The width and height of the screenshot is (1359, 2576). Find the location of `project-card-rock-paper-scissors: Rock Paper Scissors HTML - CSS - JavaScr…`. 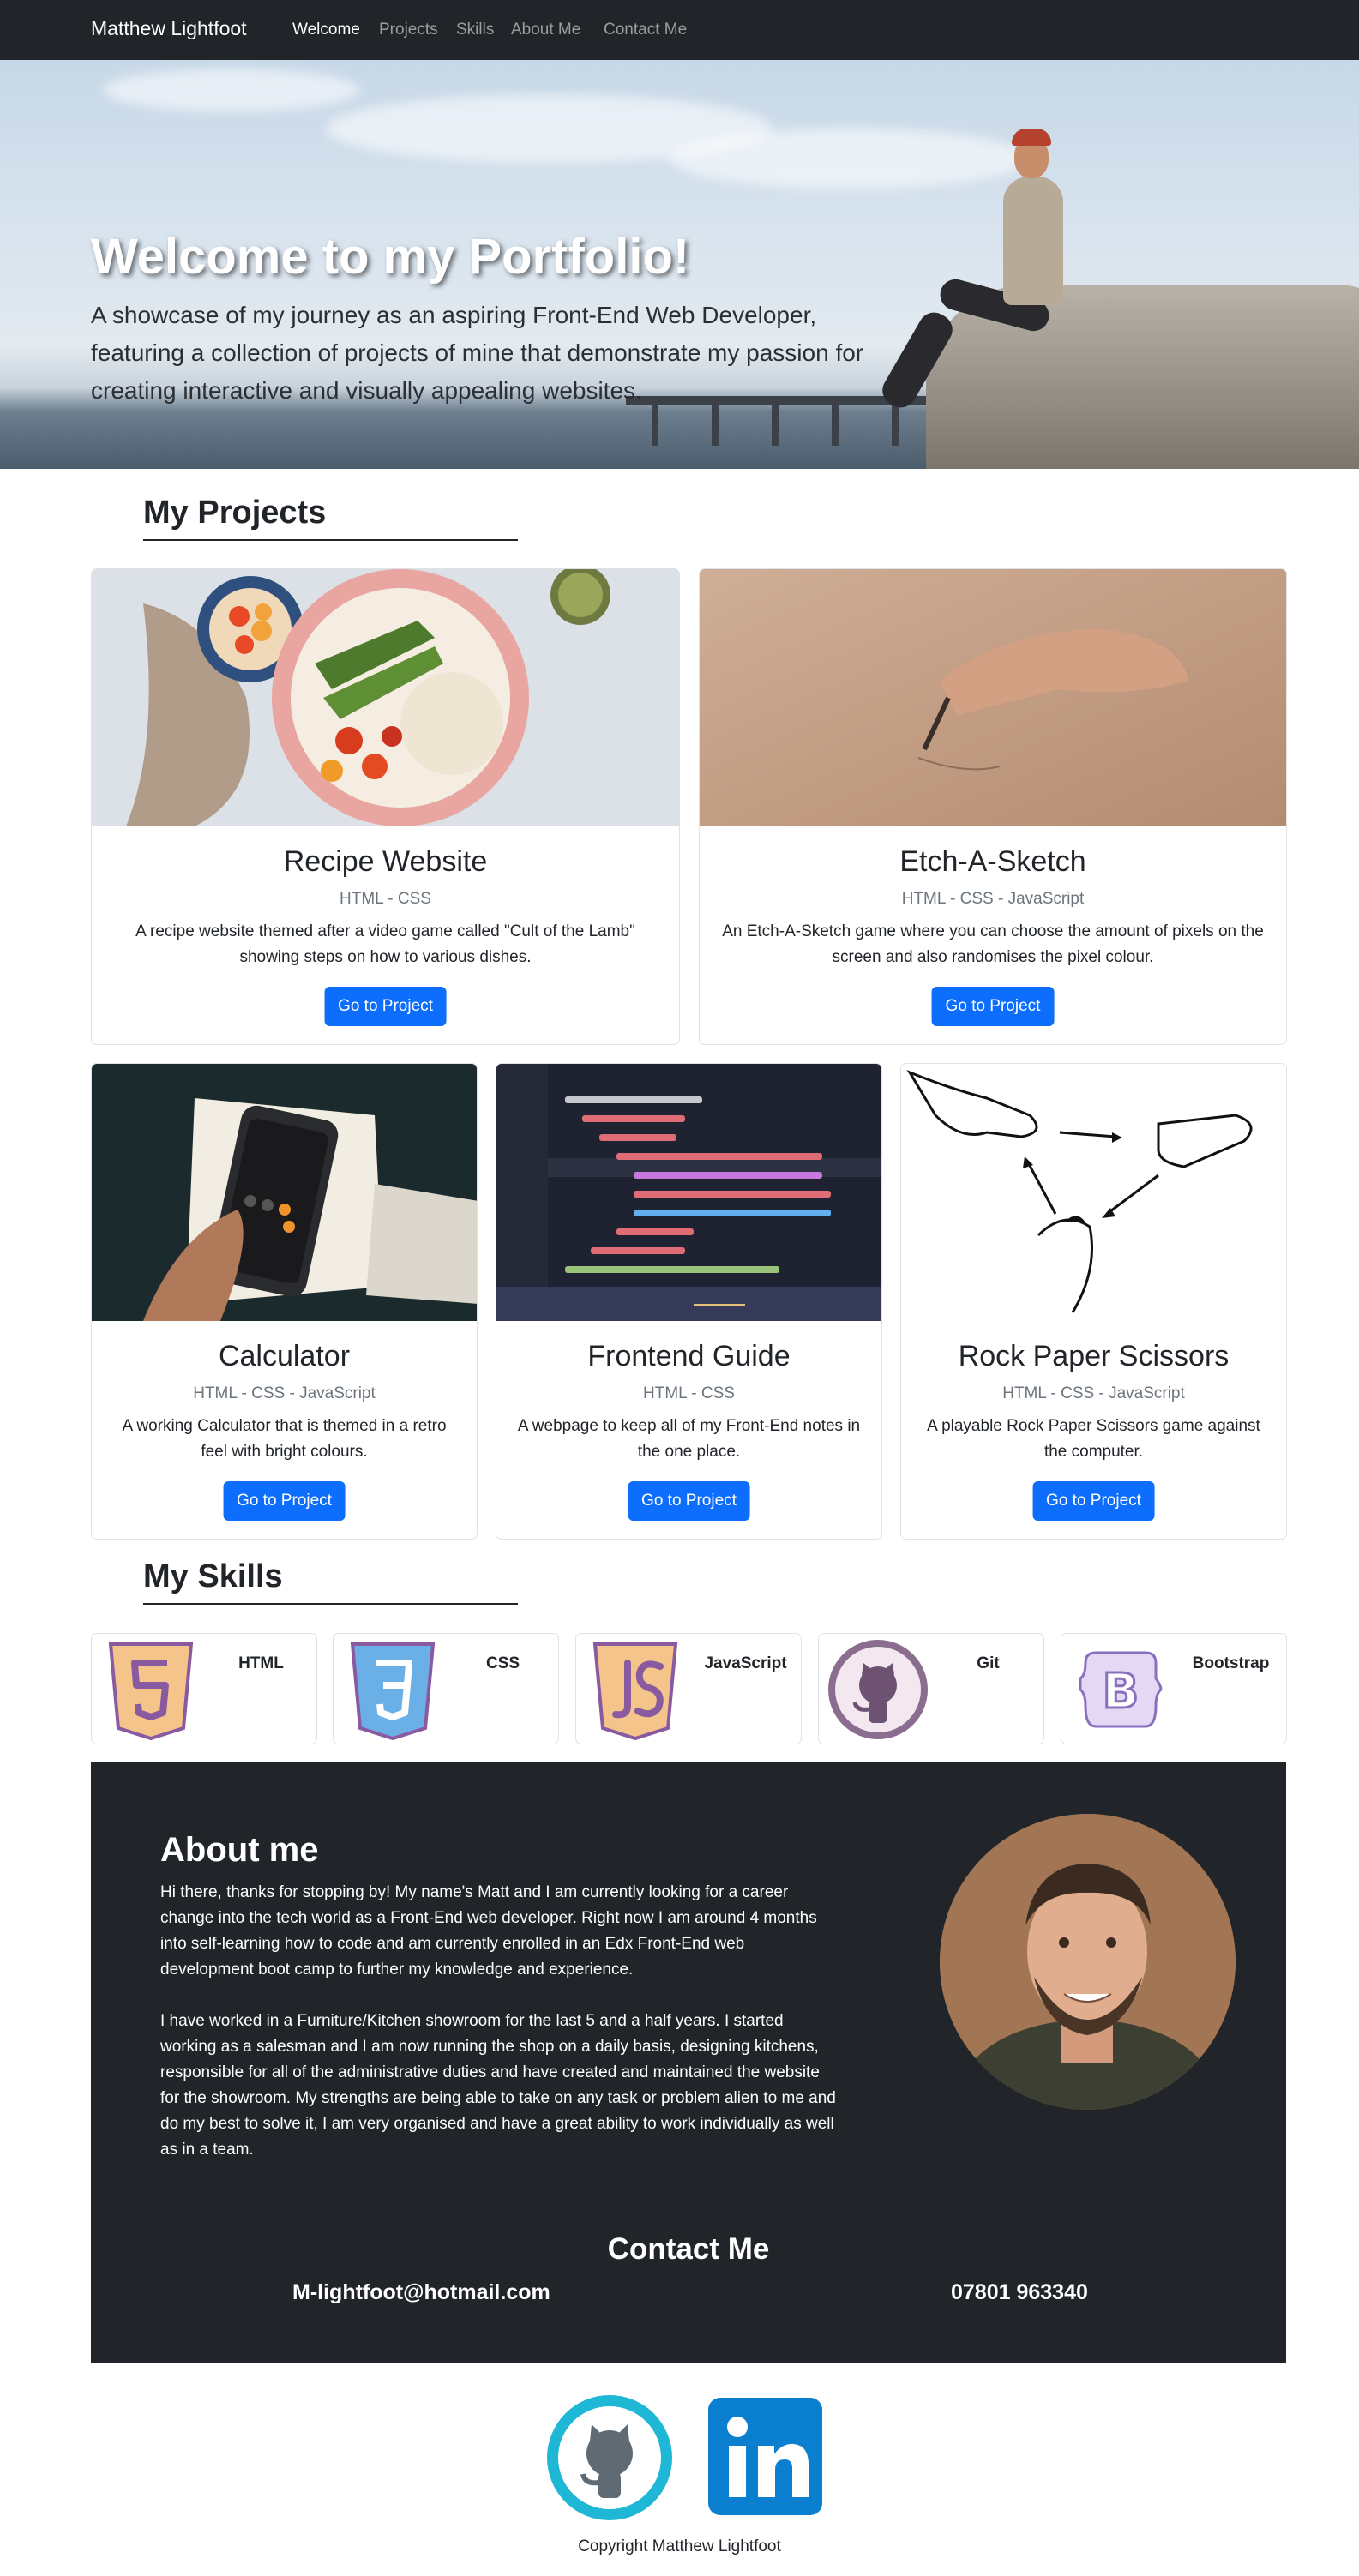

project-card-rock-paper-scissors: Rock Paper Scissors HTML - CSS - JavaScr… is located at coordinates (1094, 1301).